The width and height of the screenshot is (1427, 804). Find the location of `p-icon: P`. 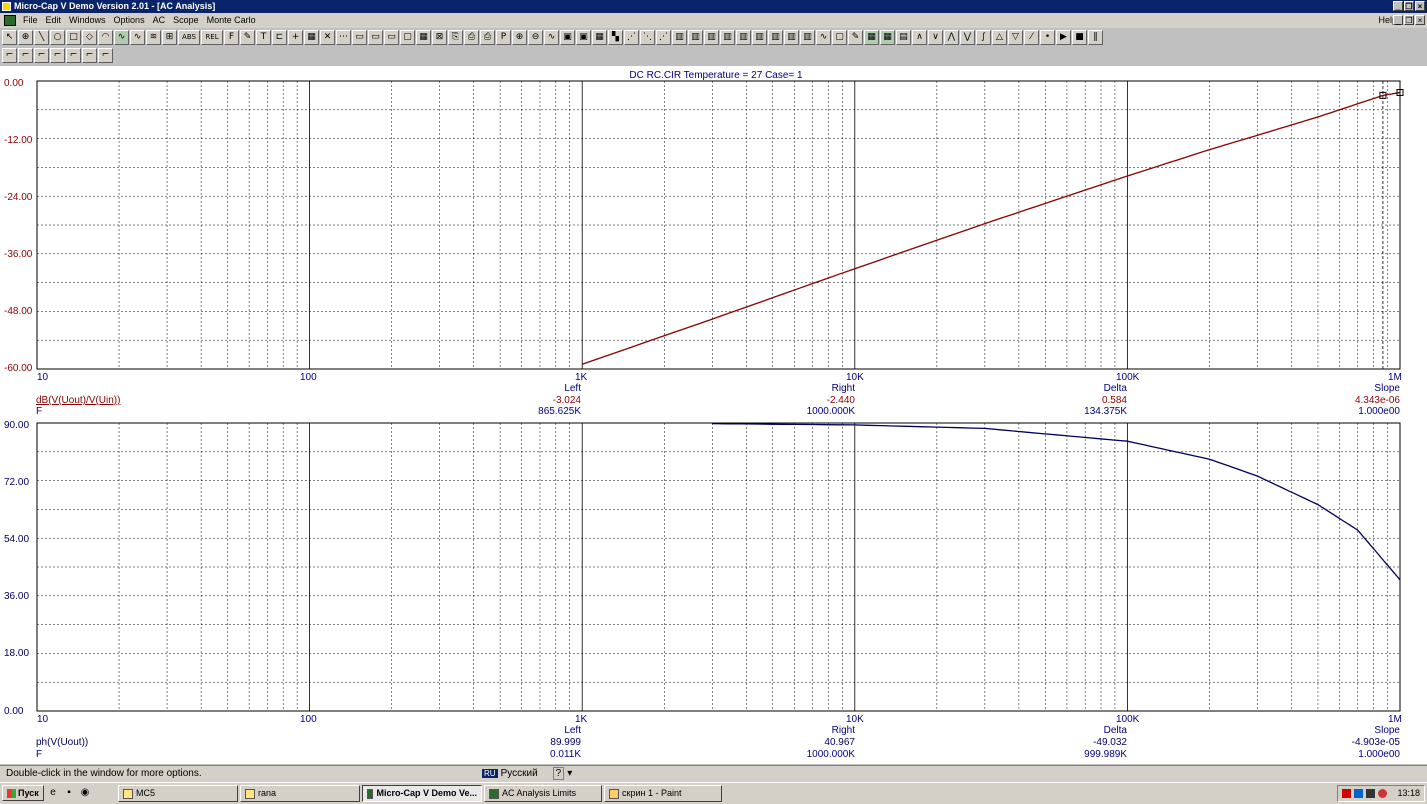

p-icon: P is located at coordinates (503, 37).